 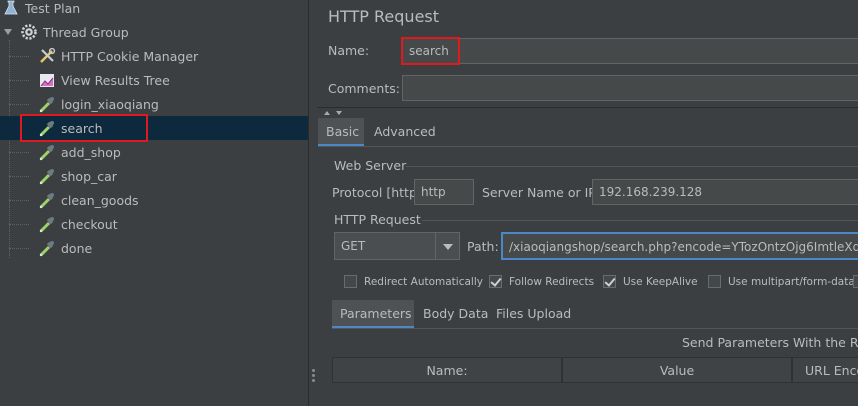 I want to click on web-server-group-label: Web Server, so click(x=370, y=165).